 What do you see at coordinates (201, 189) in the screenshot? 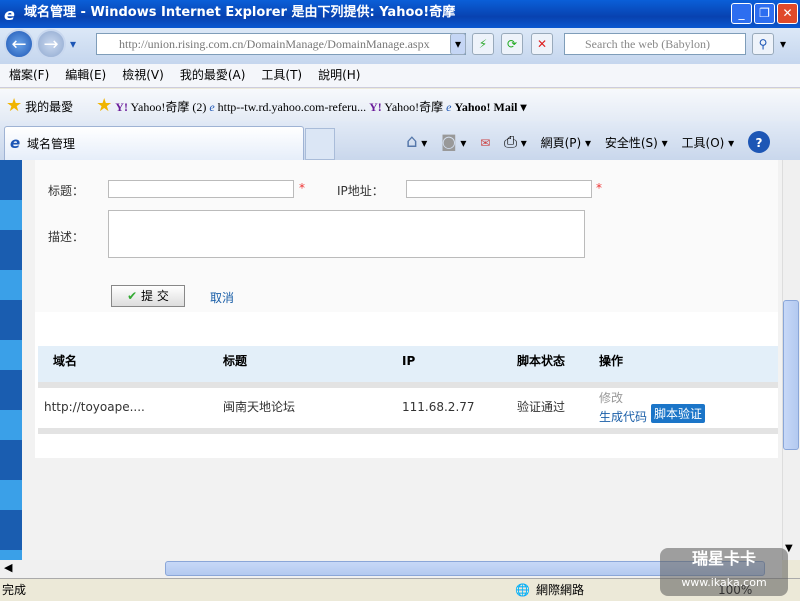
I see `title-input` at bounding box center [201, 189].